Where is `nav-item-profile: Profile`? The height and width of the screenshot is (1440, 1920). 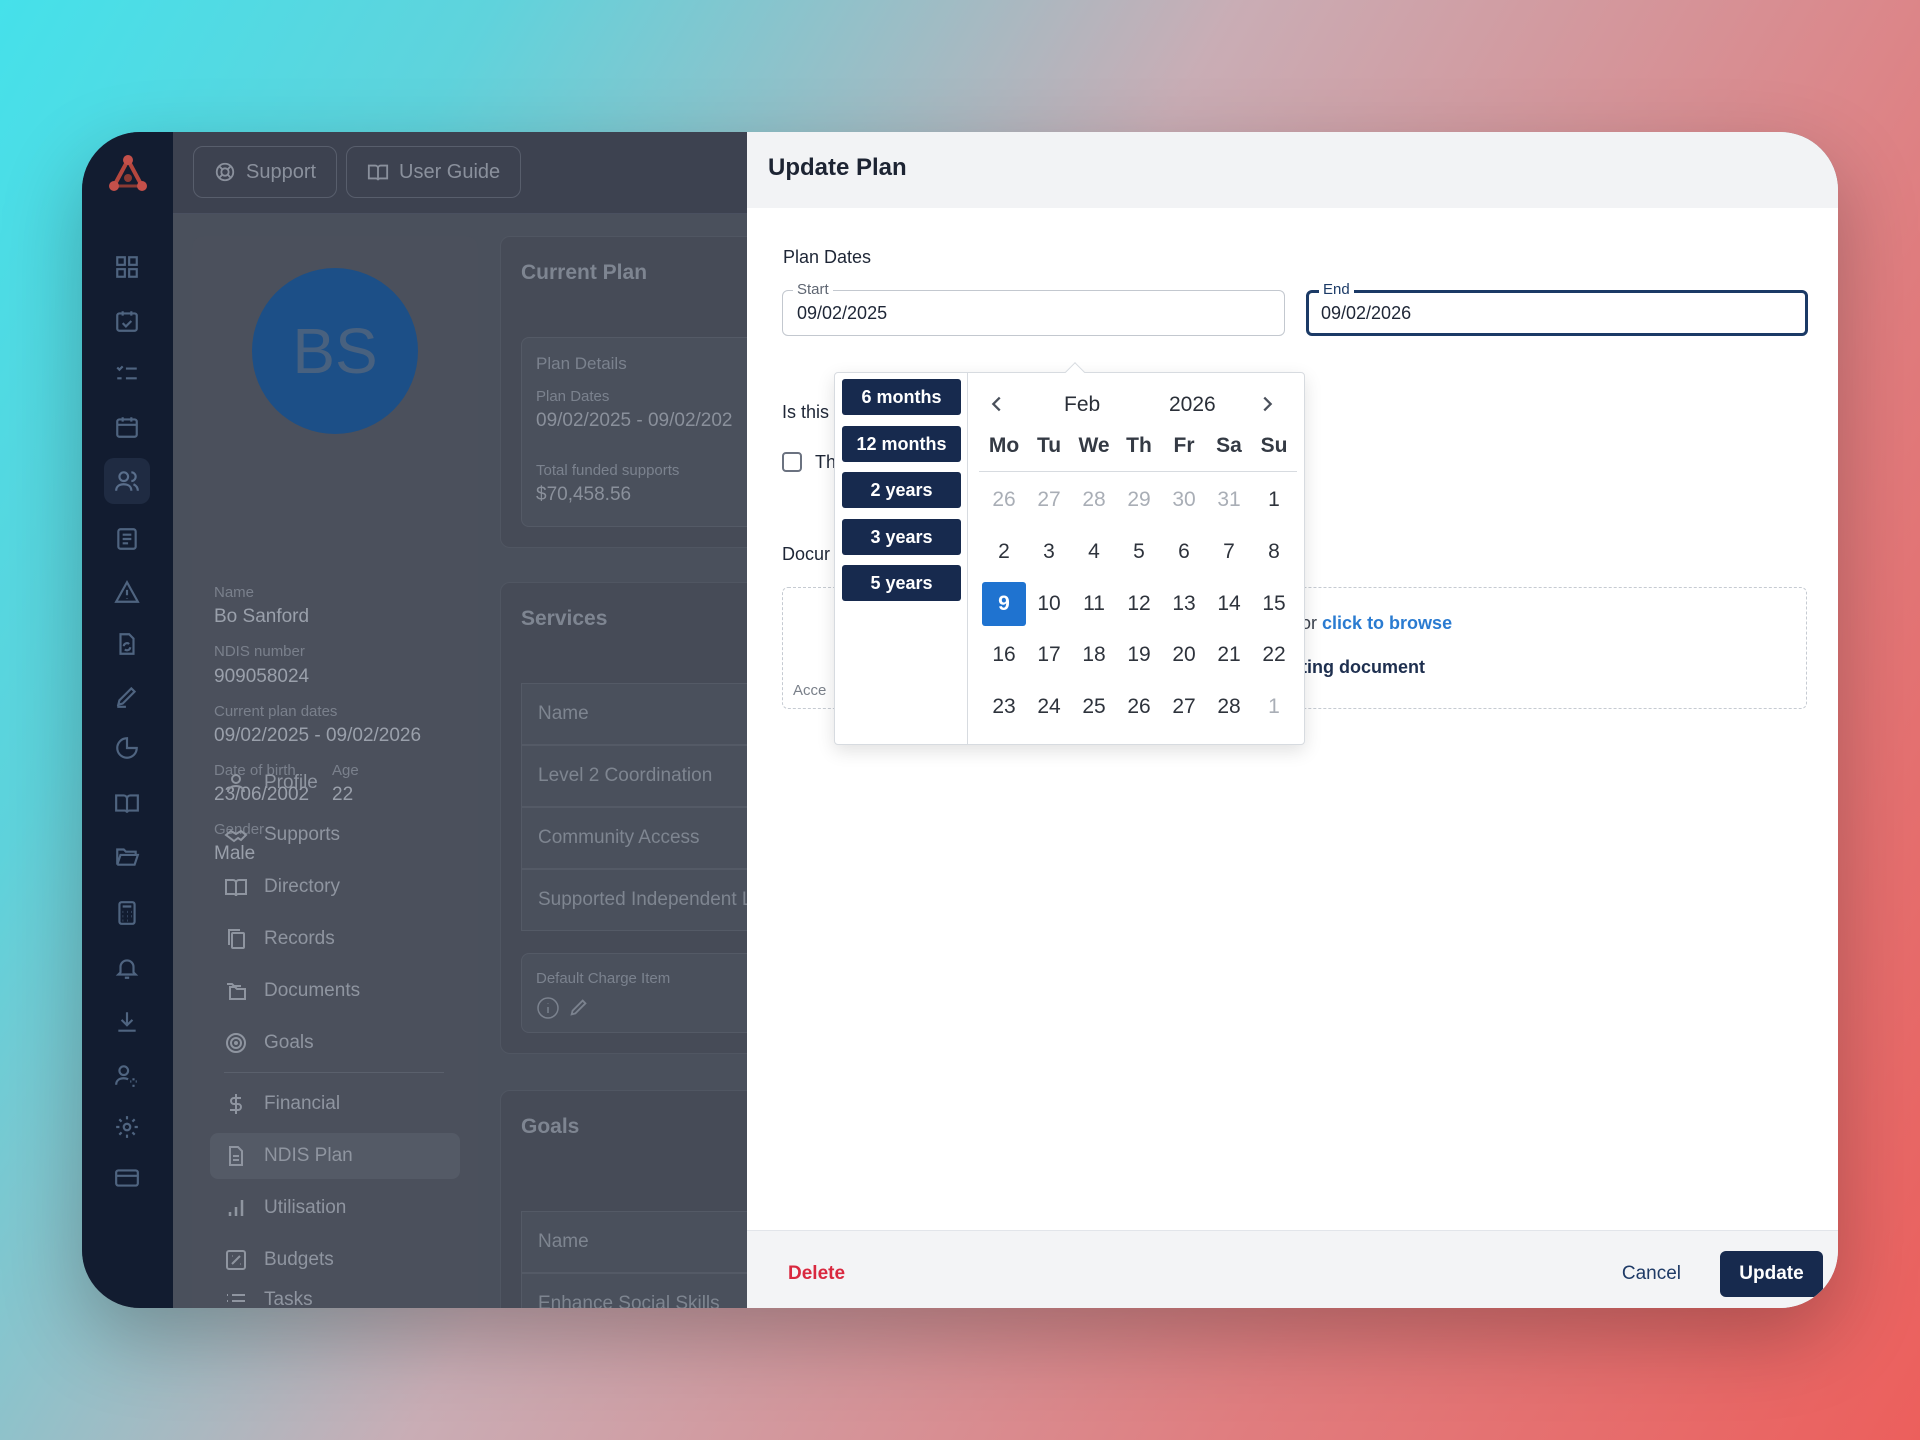
nav-item-profile: Profile is located at coordinates (335, 783).